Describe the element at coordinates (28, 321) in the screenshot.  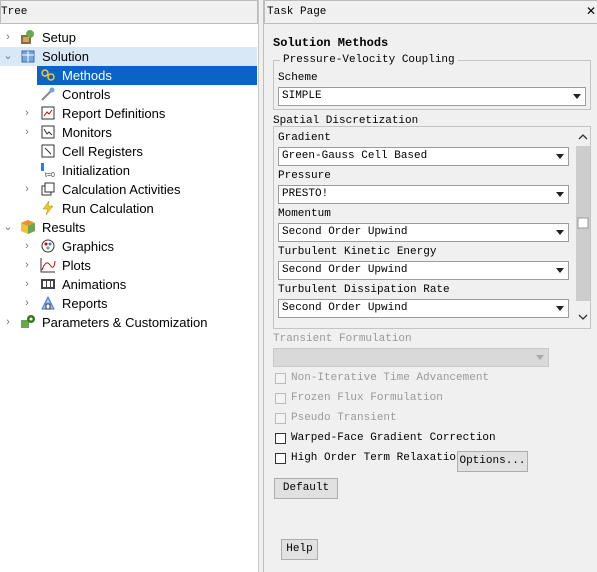
I see `parameters-icon` at that location.